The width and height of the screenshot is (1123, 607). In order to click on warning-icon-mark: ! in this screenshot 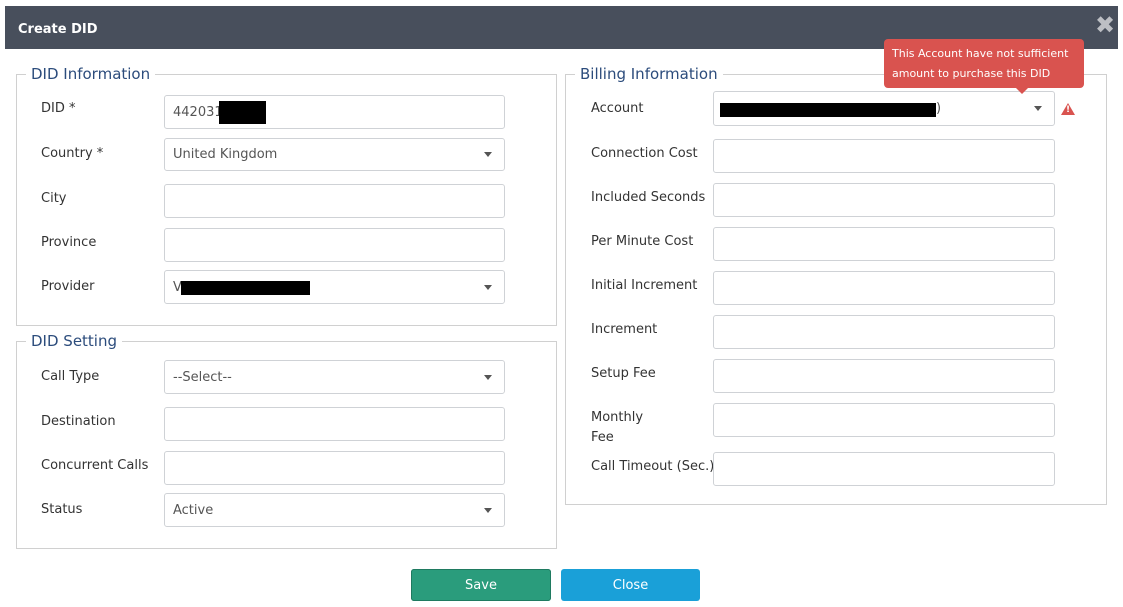, I will do `click(1068, 110)`.